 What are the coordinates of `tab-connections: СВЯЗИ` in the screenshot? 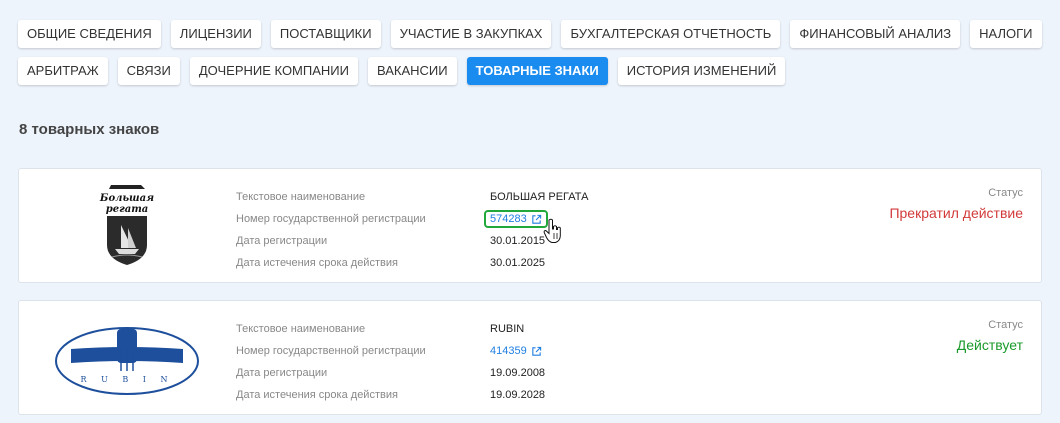 It's located at (148, 71).